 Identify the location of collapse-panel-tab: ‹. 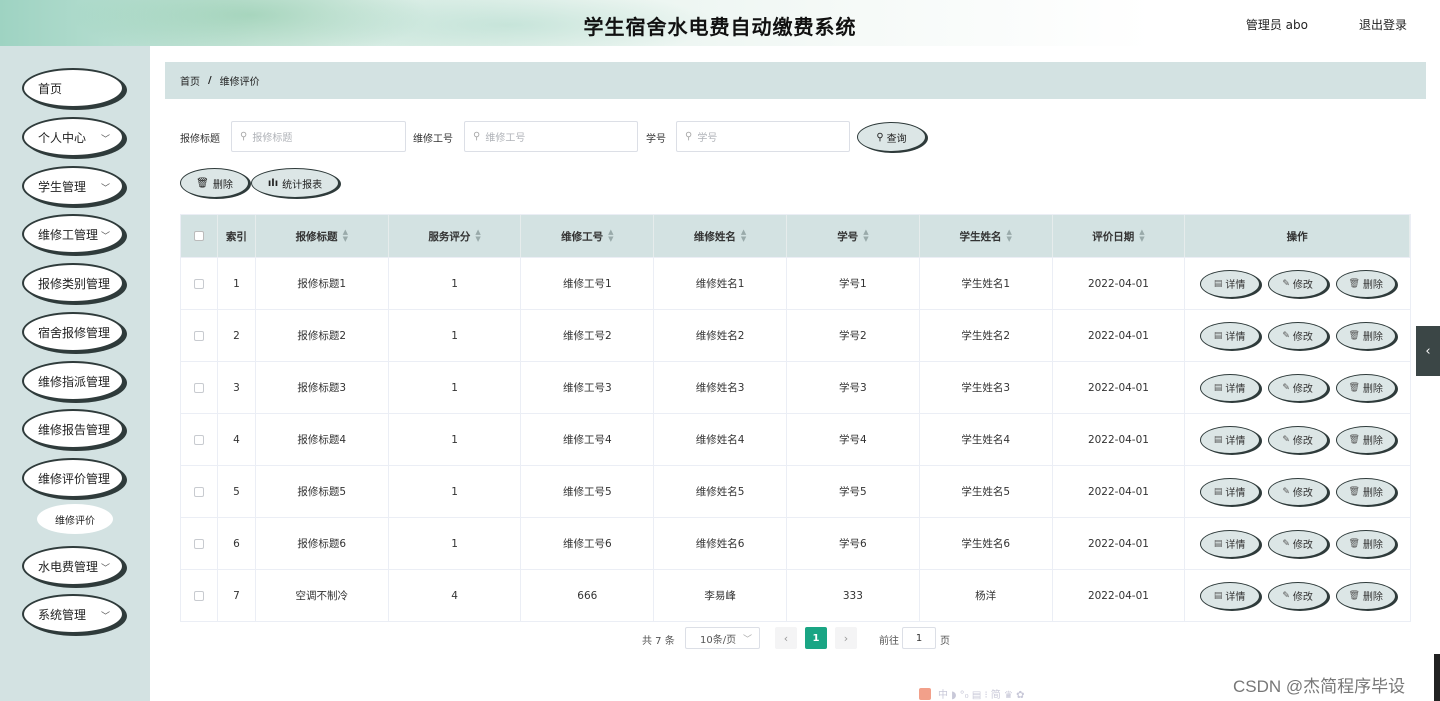
(1428, 351).